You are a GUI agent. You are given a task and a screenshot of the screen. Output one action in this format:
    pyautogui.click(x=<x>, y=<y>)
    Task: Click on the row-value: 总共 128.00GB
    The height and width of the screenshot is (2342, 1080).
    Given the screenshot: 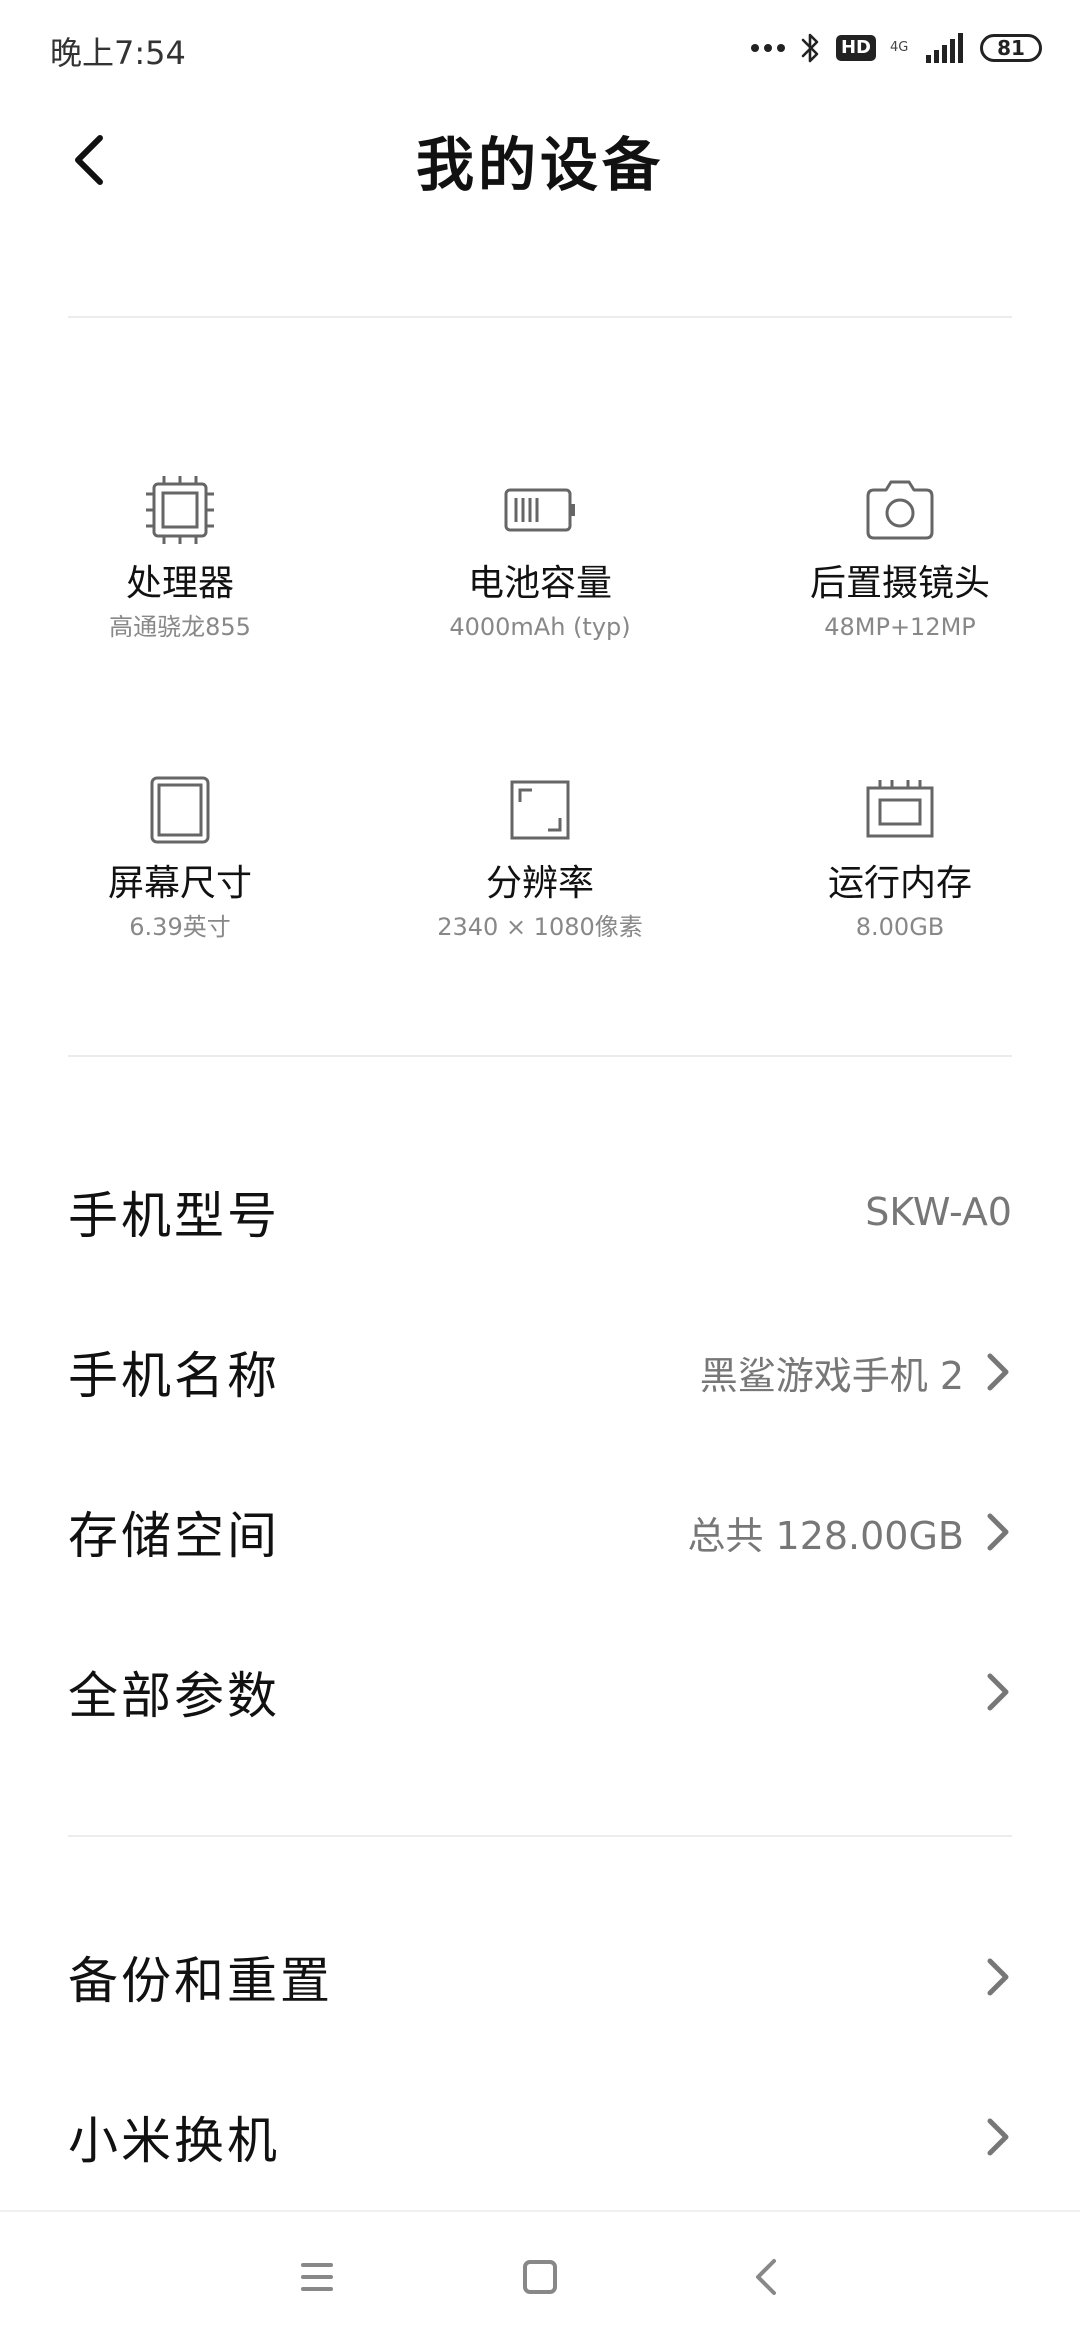 What is the action you would take?
    pyautogui.click(x=825, y=1535)
    